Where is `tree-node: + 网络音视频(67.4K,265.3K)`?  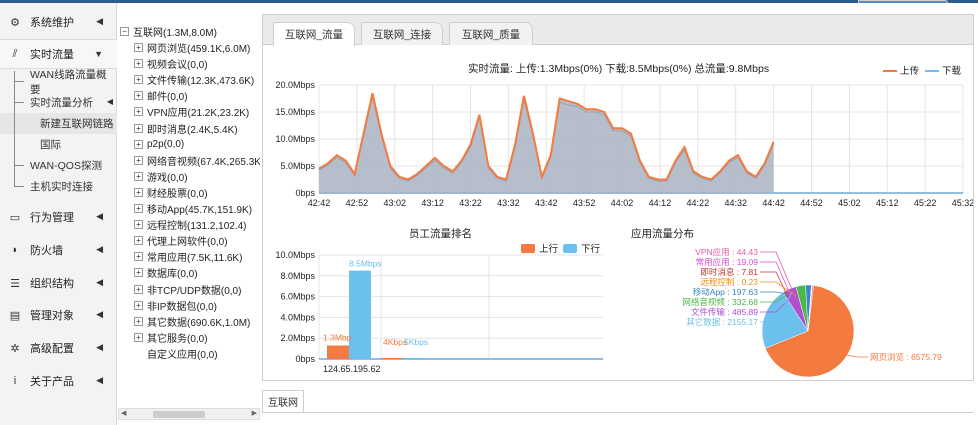 tree-node: + 网络音视频(67.4K,265.3K) is located at coordinates (197, 160).